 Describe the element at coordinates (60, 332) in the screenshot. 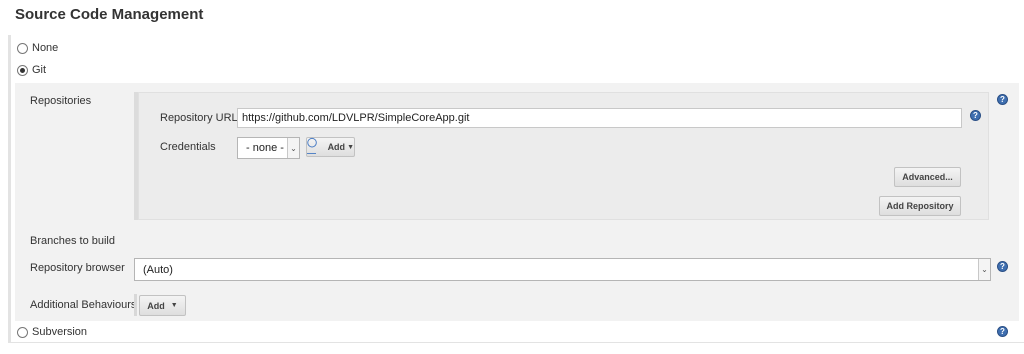

I see `scm-option-subversion-label: Subversion` at that location.